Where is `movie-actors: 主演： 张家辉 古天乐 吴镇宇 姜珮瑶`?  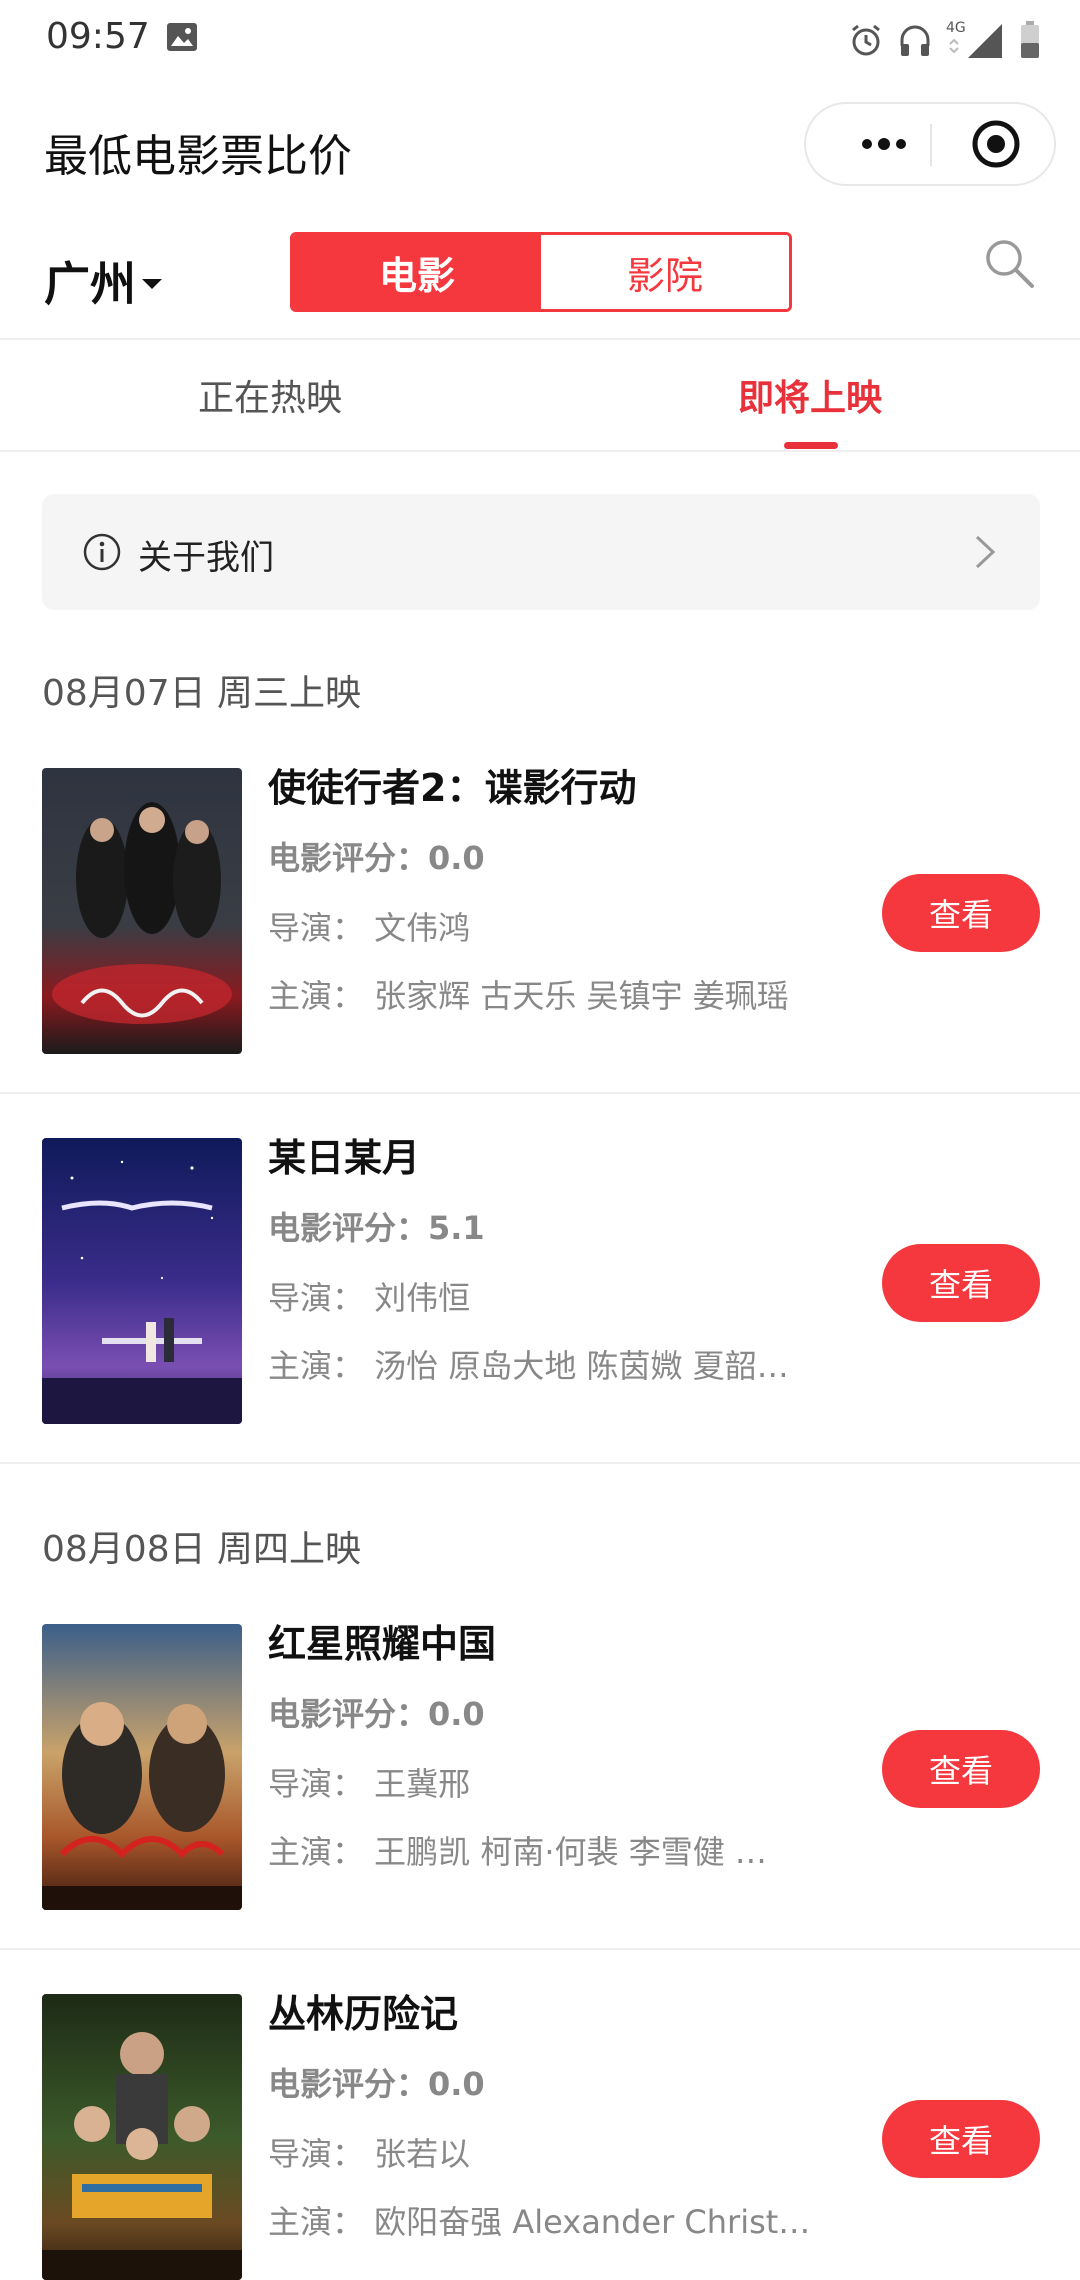 movie-actors: 主演： 张家辉 古天乐 吴镇宇 姜珮瑶 is located at coordinates (528, 996).